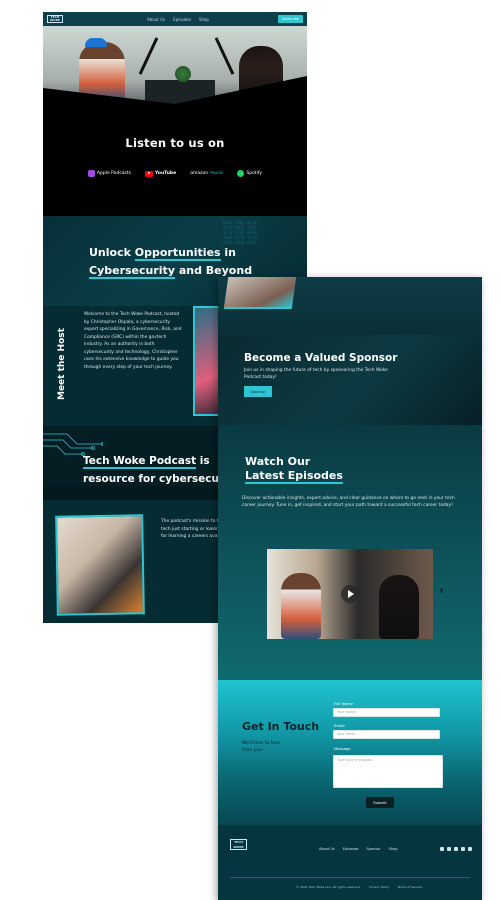  I want to click on heading-highlight: Cybersecurity, so click(132, 271).